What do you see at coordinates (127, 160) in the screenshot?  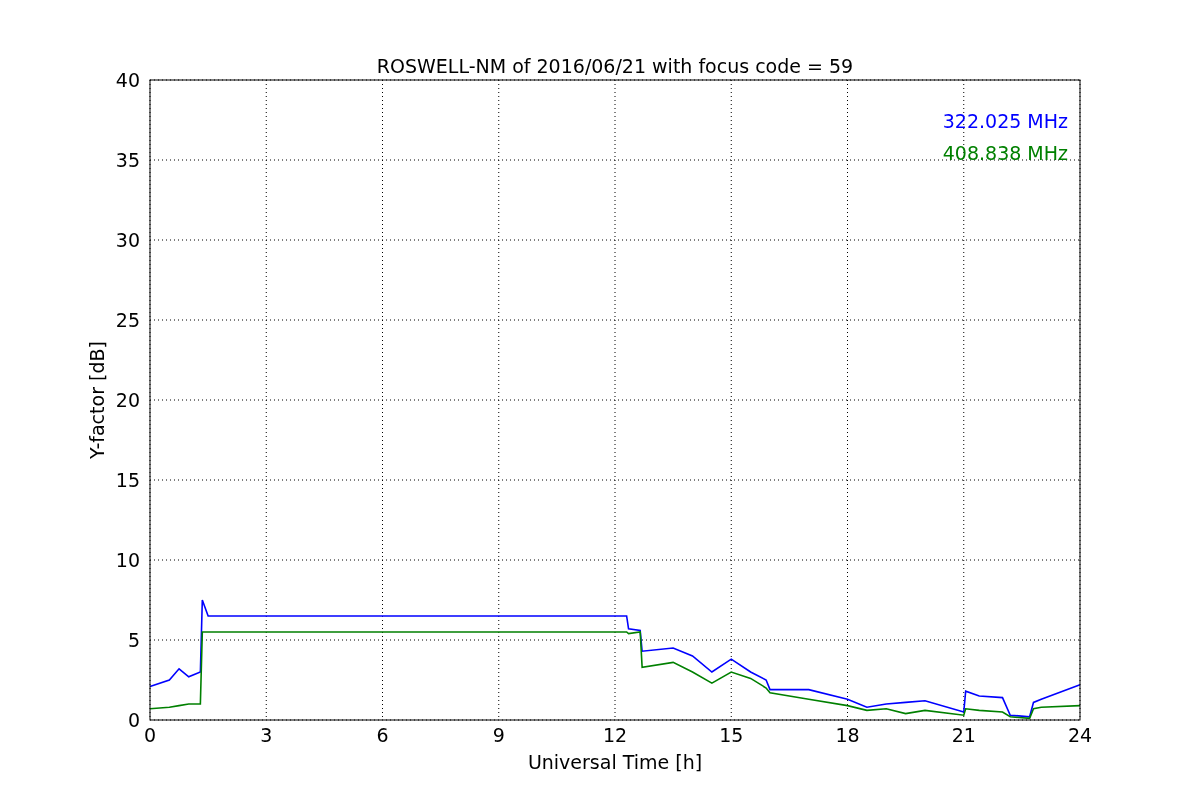 I see `y-tick-label: 35` at bounding box center [127, 160].